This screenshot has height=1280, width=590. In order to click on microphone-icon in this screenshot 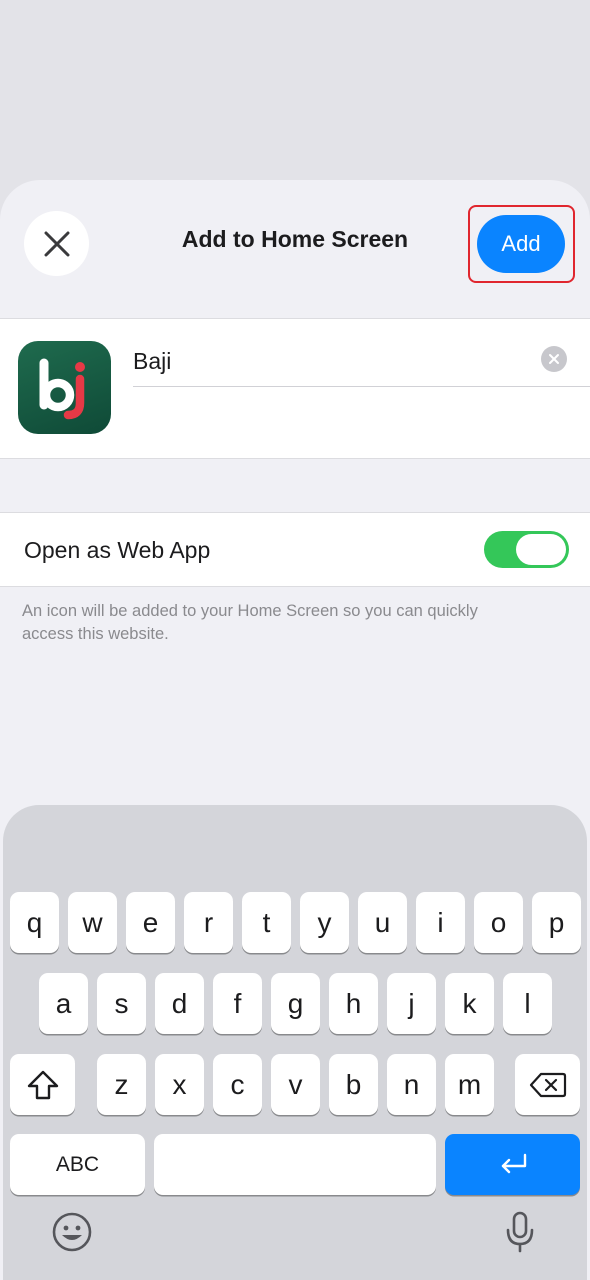, I will do `click(519, 1231)`.